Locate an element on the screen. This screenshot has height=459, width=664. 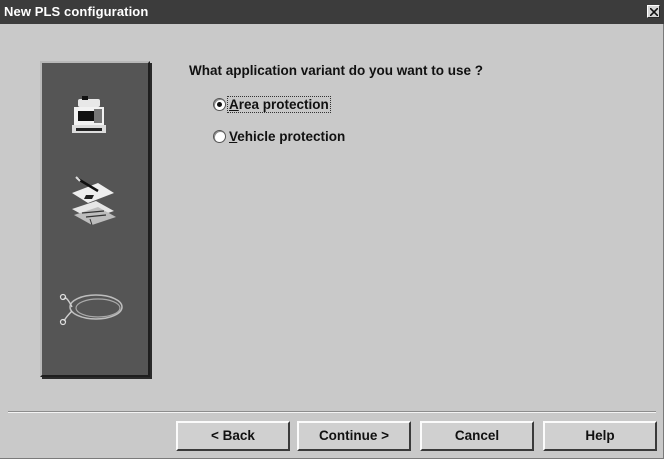
title-bar: New PLS configuration is located at coordinates (332, 12).